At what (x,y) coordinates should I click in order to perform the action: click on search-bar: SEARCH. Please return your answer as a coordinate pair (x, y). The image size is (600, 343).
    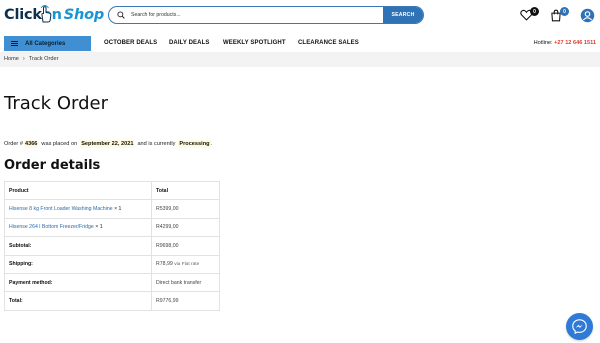
    Looking at the image, I should click on (266, 15).